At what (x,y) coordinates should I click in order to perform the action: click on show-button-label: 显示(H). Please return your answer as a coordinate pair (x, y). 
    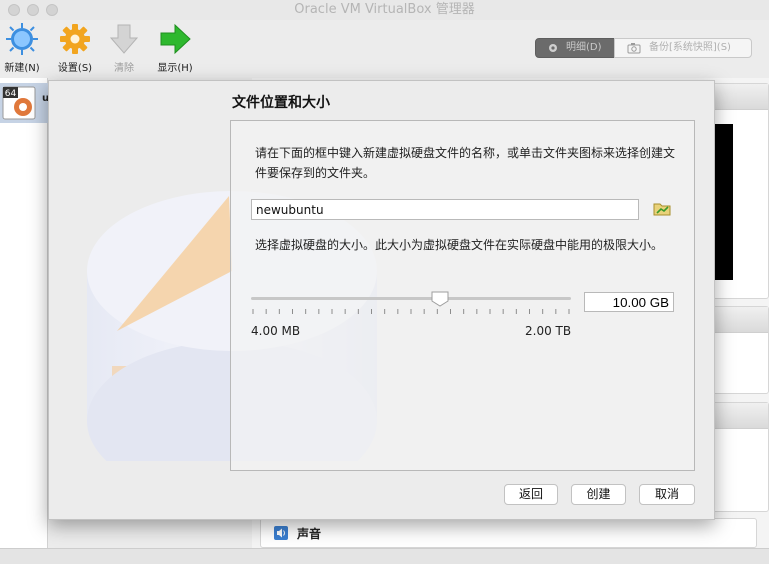
    Looking at the image, I should click on (175, 68).